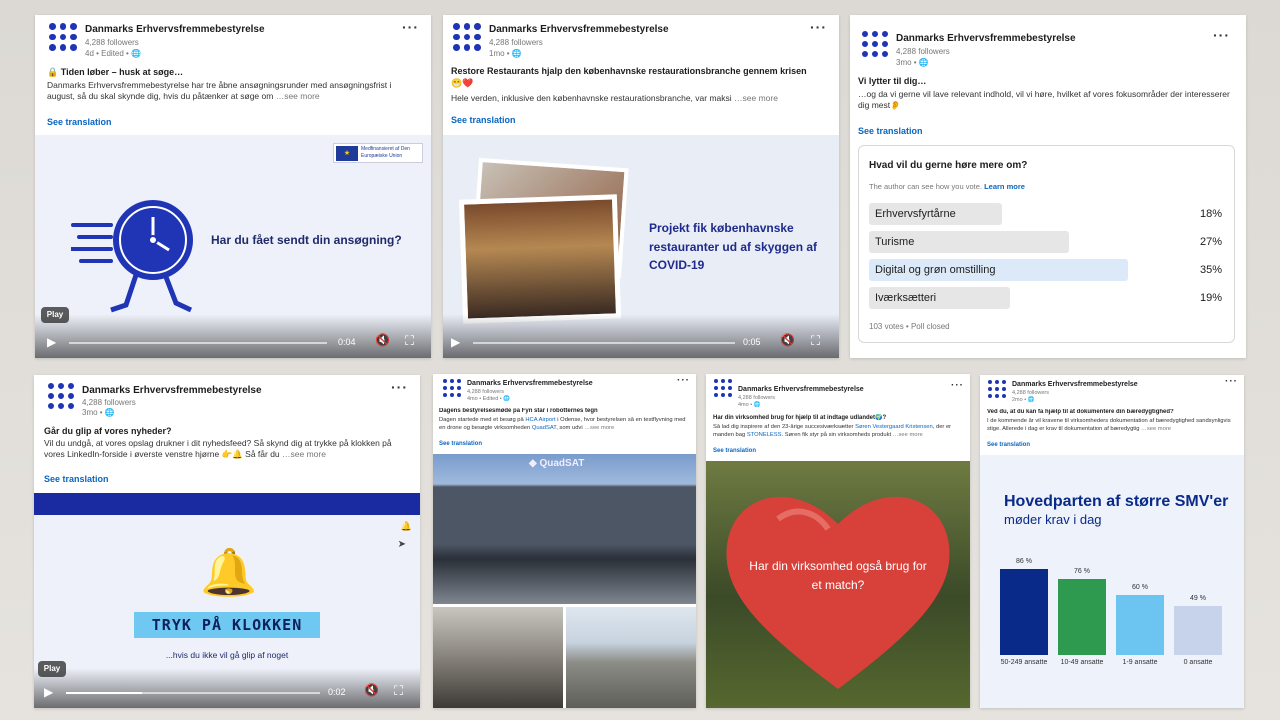  Describe the element at coordinates (1024, 561) in the screenshot. I see `chart-value-label: 86 %` at that location.